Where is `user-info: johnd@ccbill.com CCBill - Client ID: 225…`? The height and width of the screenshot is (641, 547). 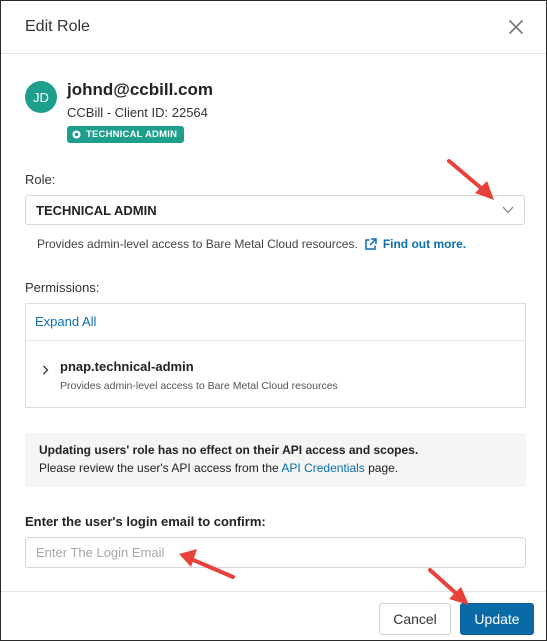
user-info: johnd@ccbill.com CCBill - Client ID: 225… is located at coordinates (140, 111).